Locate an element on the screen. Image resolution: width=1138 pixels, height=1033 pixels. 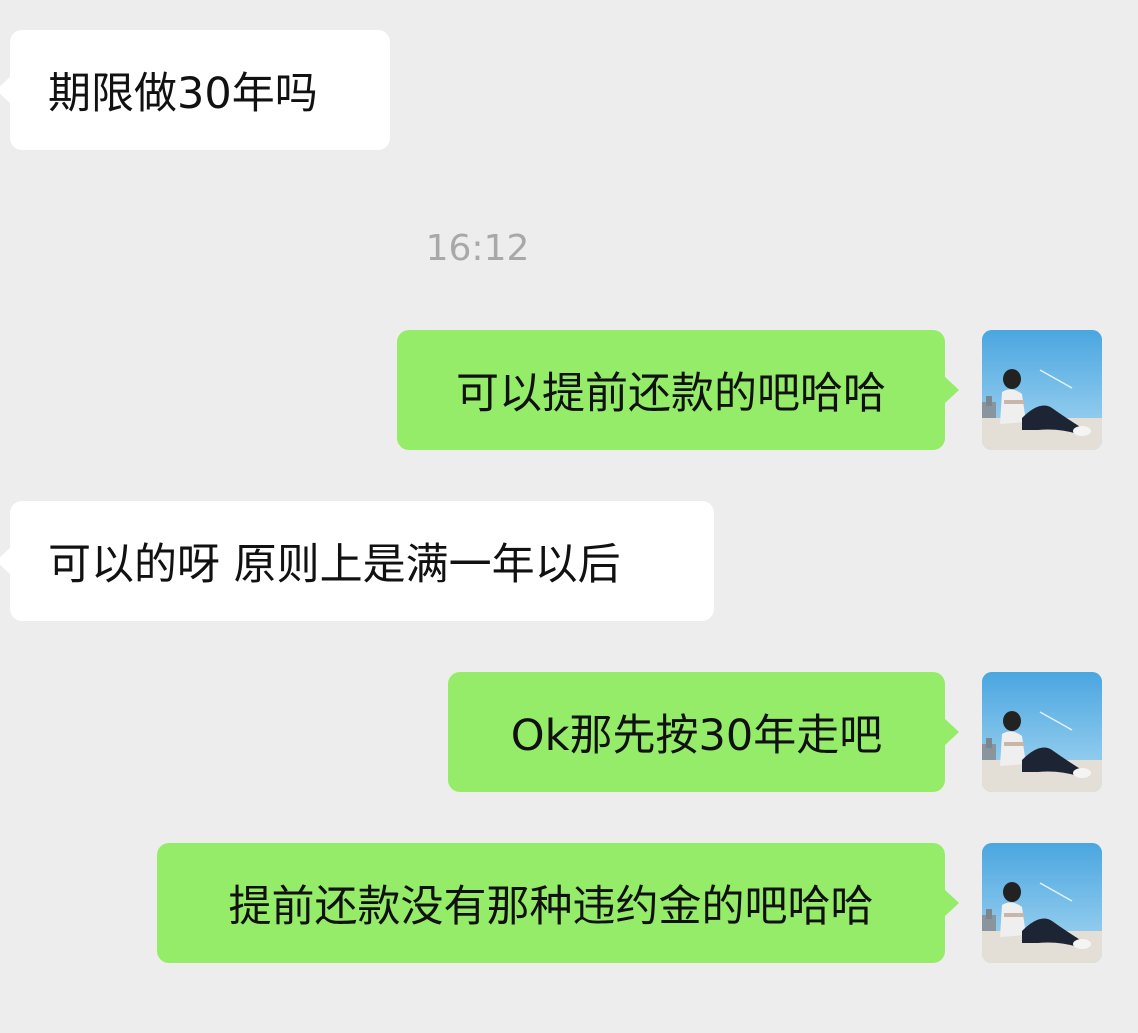
message-bubble-sent: Ok那先按30年走吧 is located at coordinates (703, 732).